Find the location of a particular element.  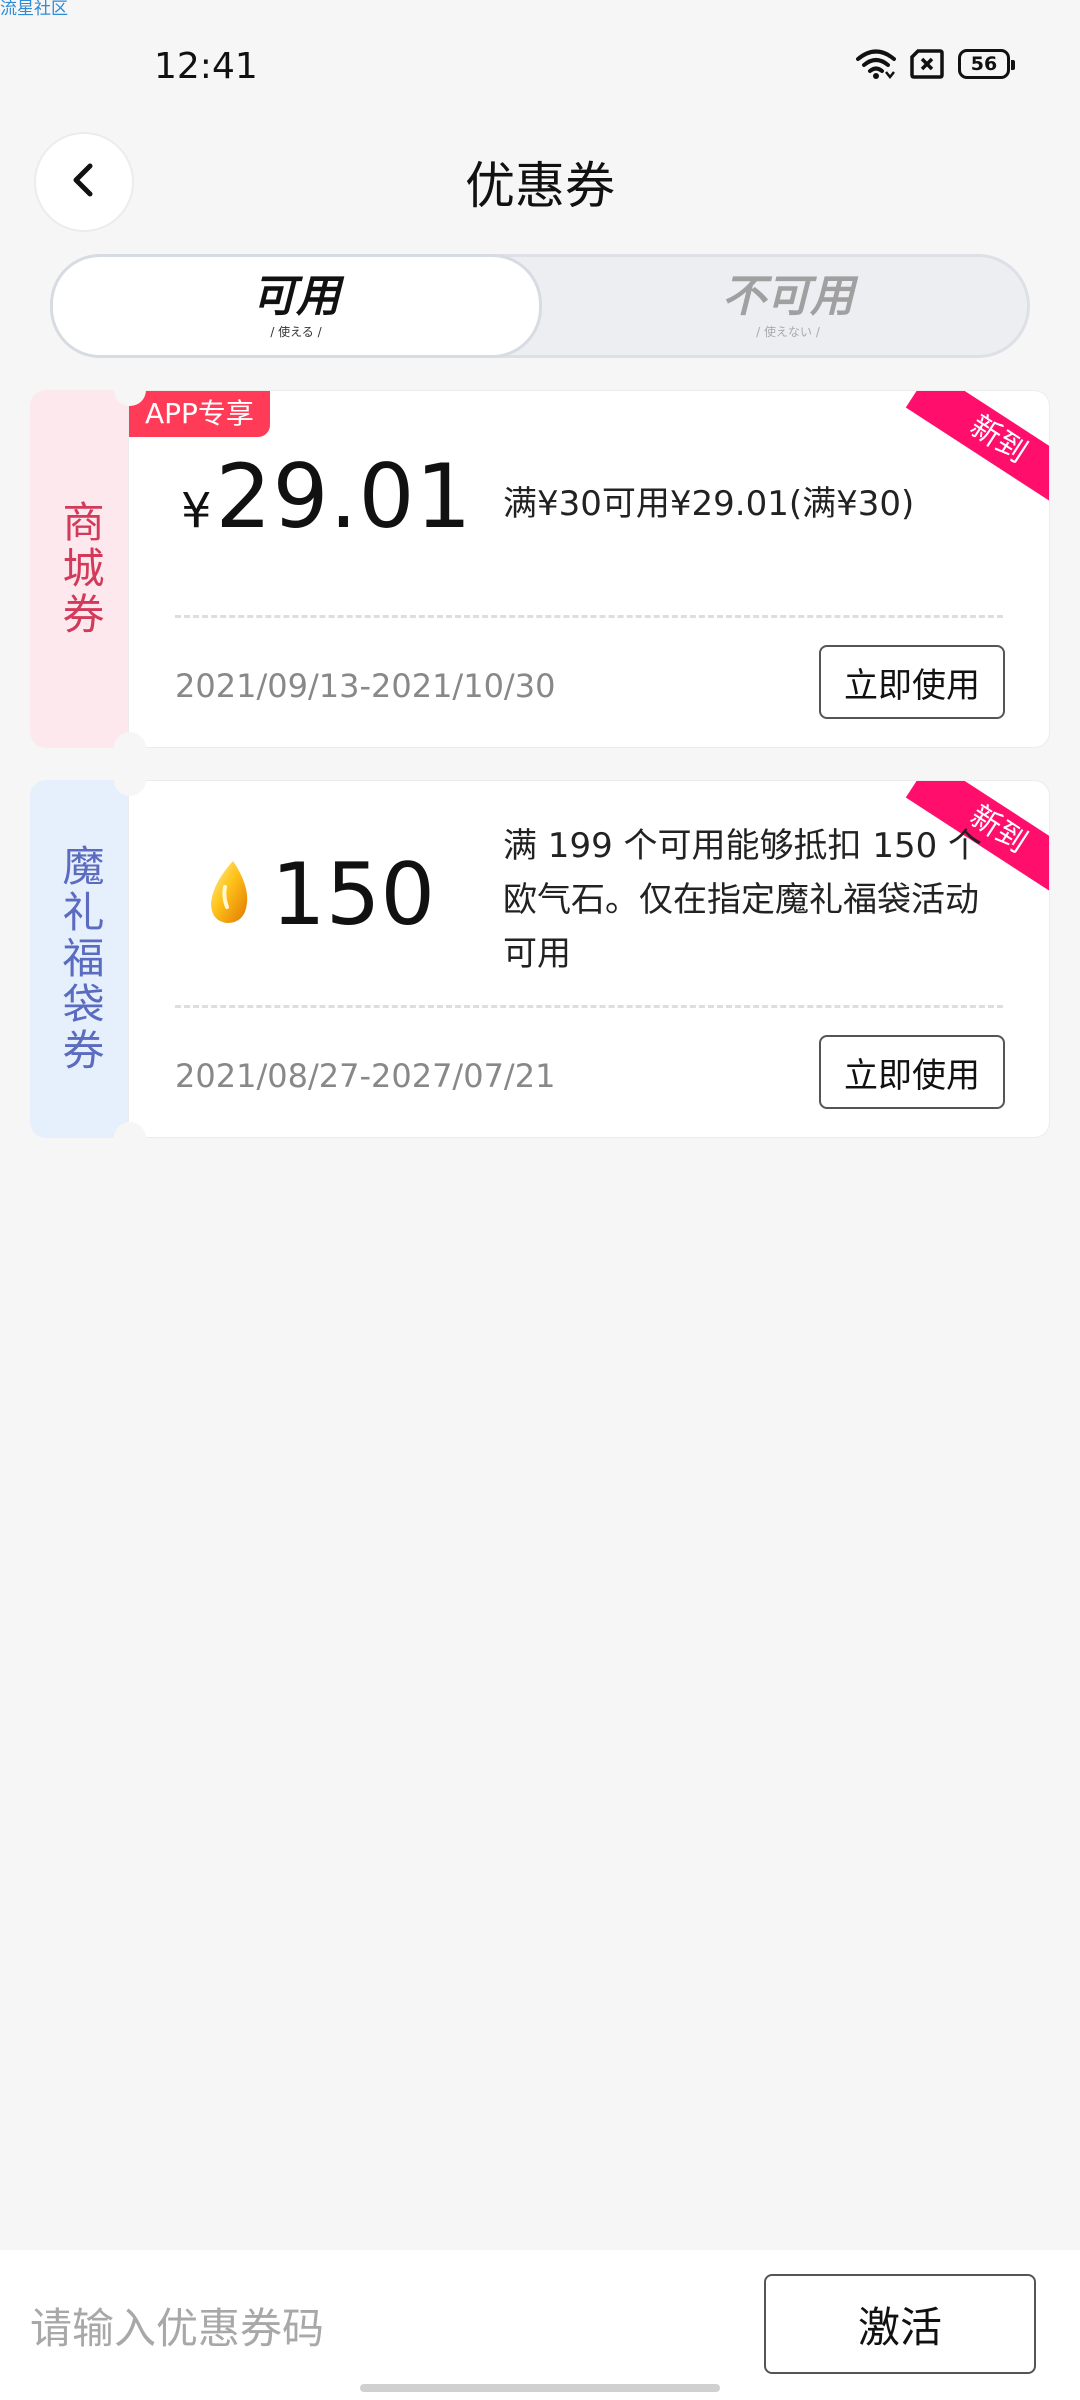

status-icons: 56 is located at coordinates (935, 64).